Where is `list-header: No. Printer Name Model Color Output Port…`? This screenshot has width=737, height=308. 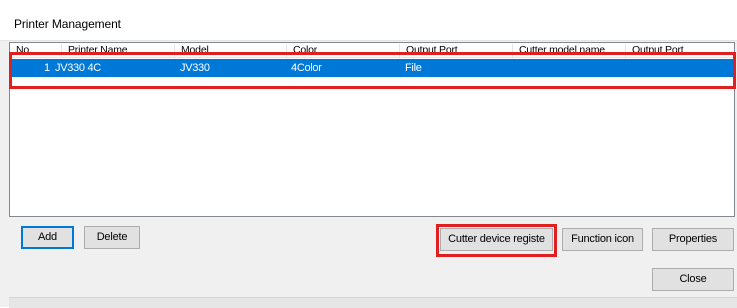
list-header: No. Printer Name Model Color Output Port… is located at coordinates (372, 50).